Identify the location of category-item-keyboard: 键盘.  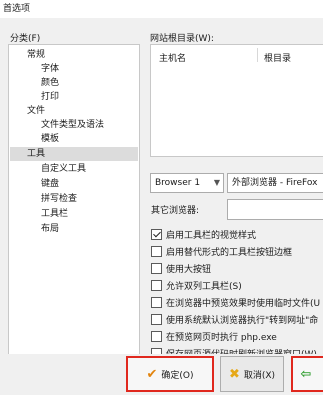
(50, 184).